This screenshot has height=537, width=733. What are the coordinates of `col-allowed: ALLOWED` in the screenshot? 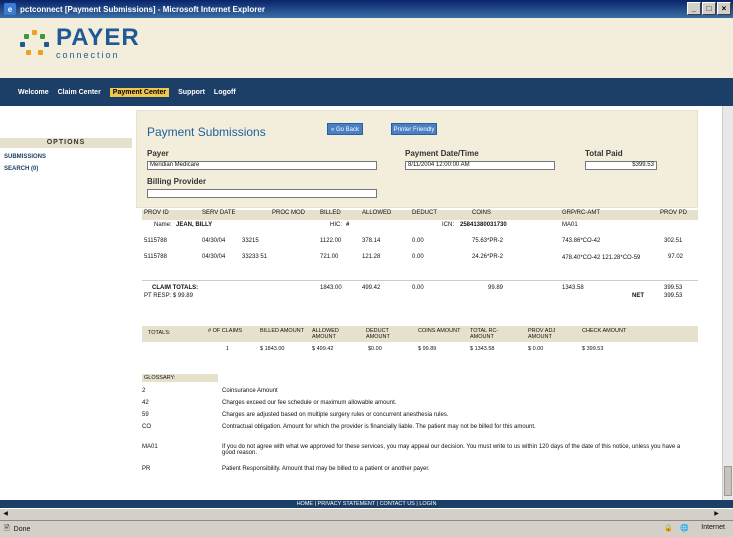 It's located at (377, 213).